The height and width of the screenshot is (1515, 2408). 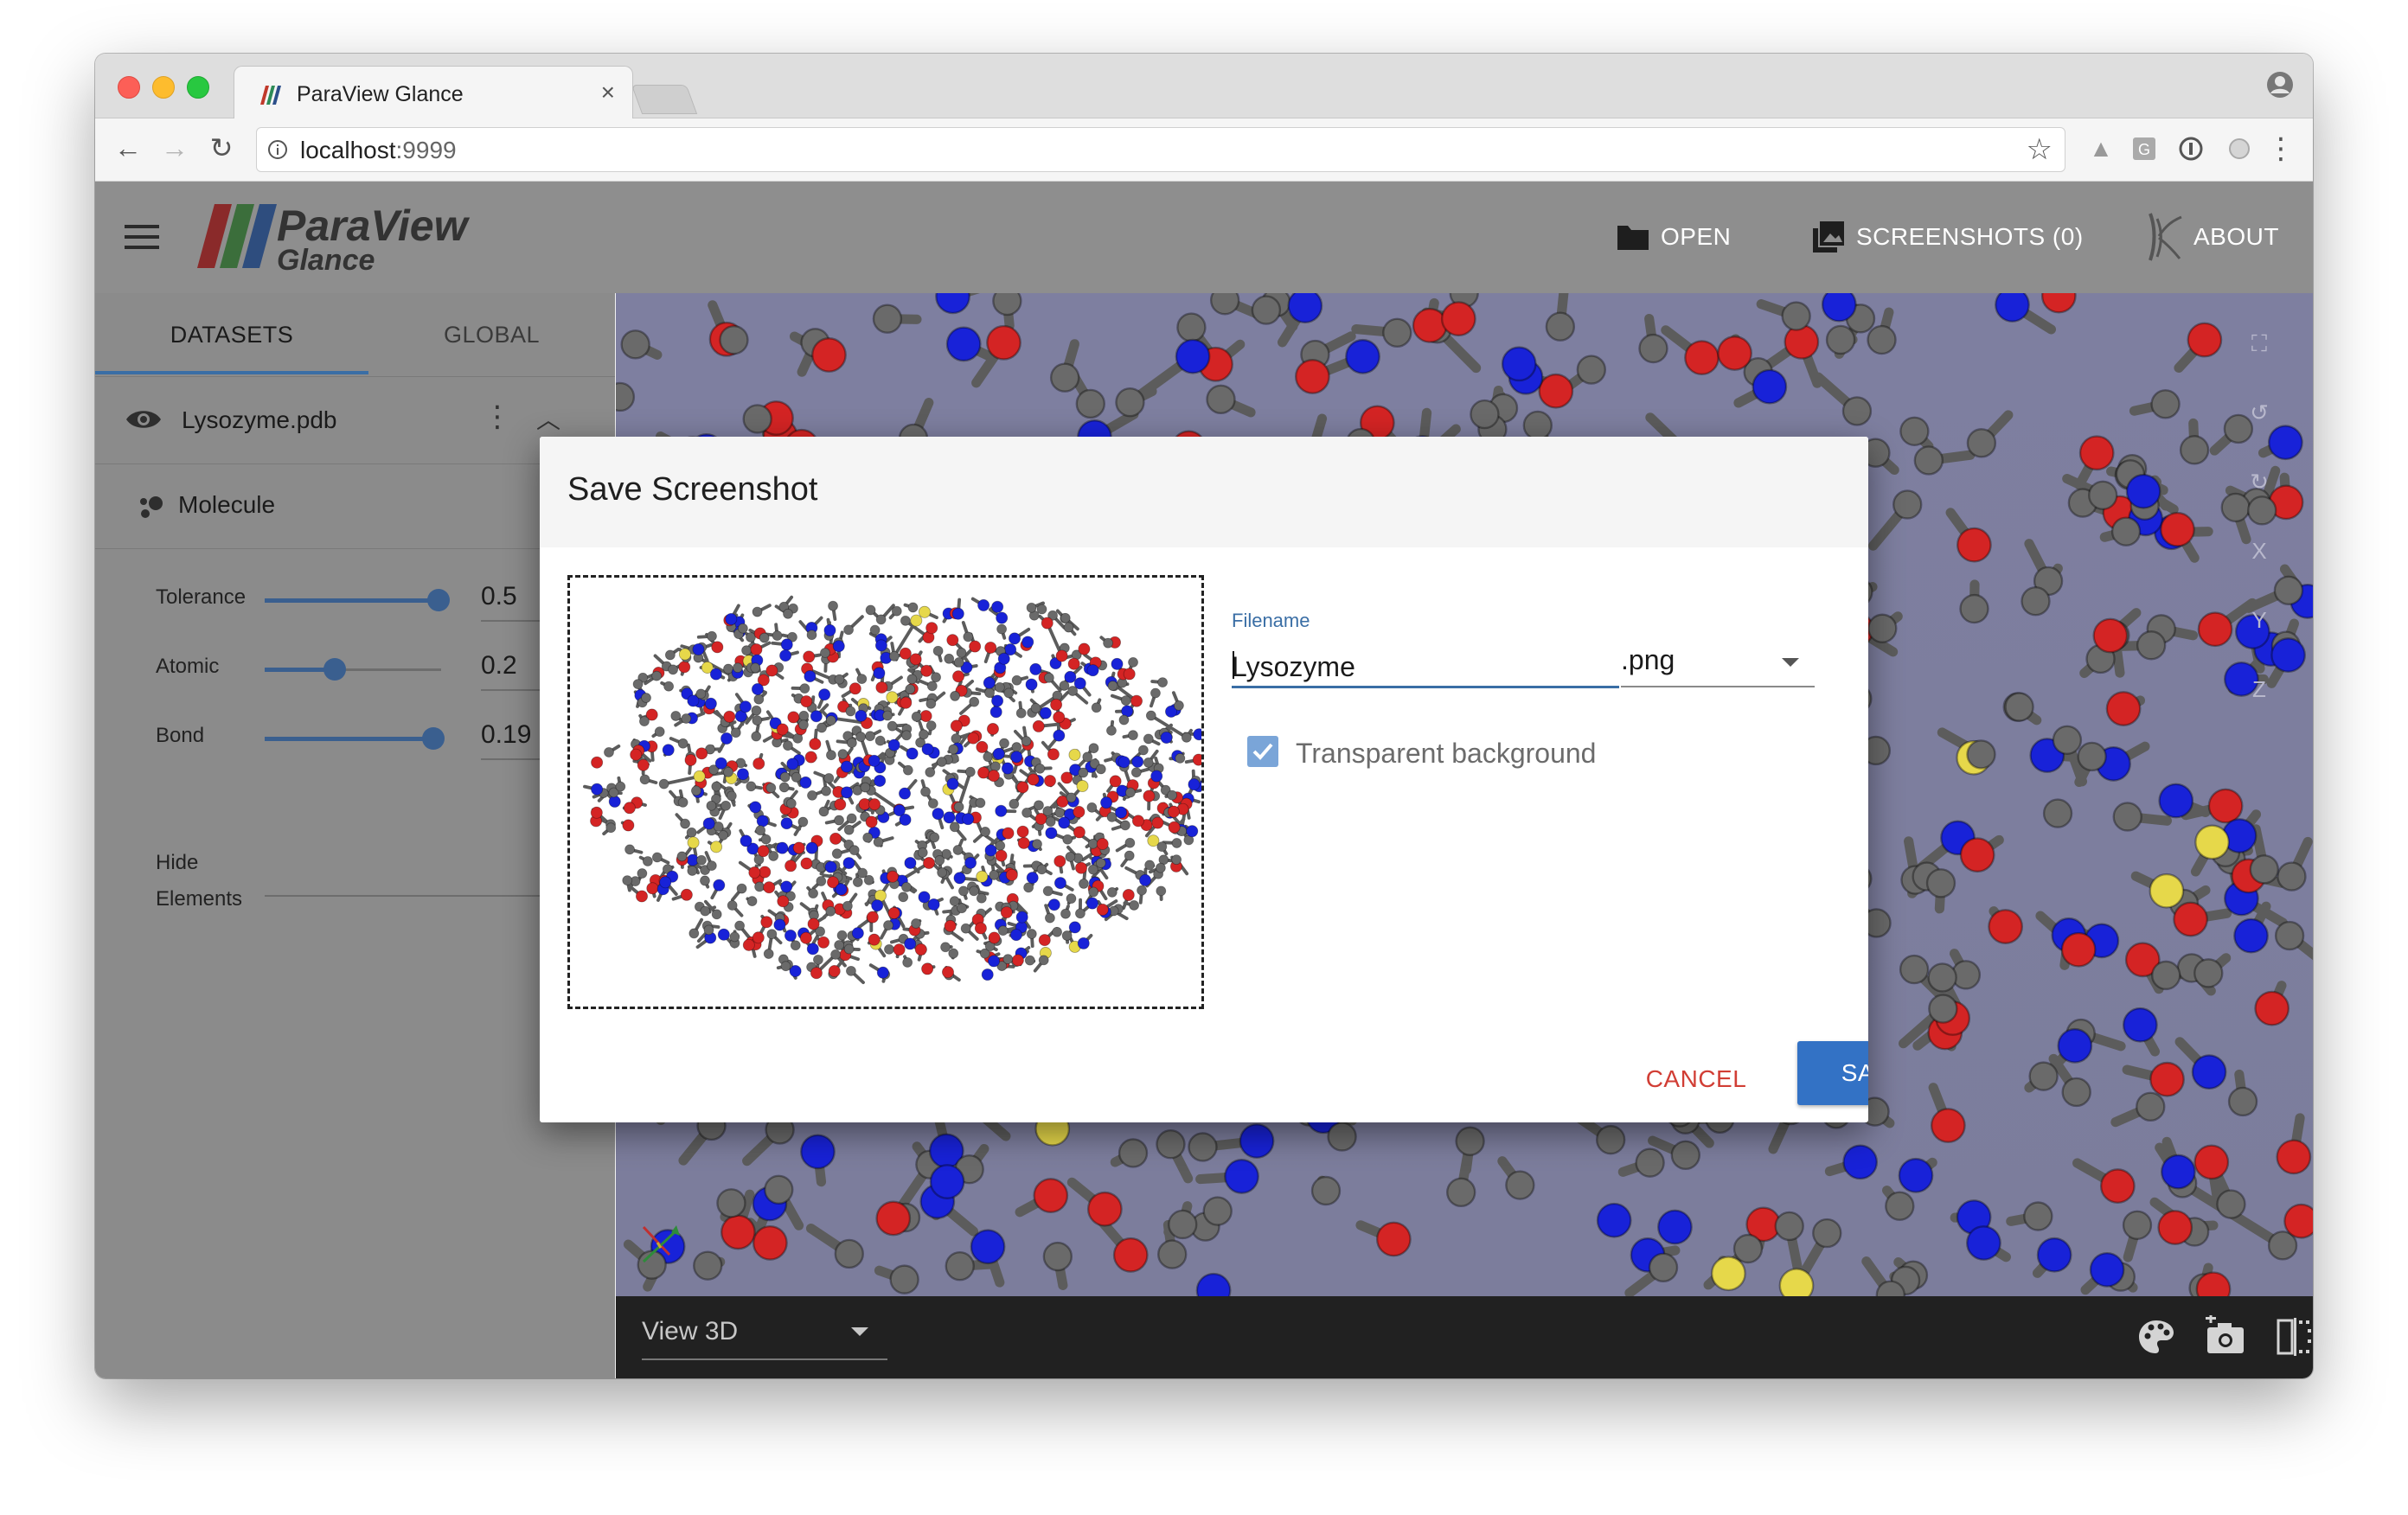 I want to click on rotate-left-icon: ↺, so click(x=2259, y=412).